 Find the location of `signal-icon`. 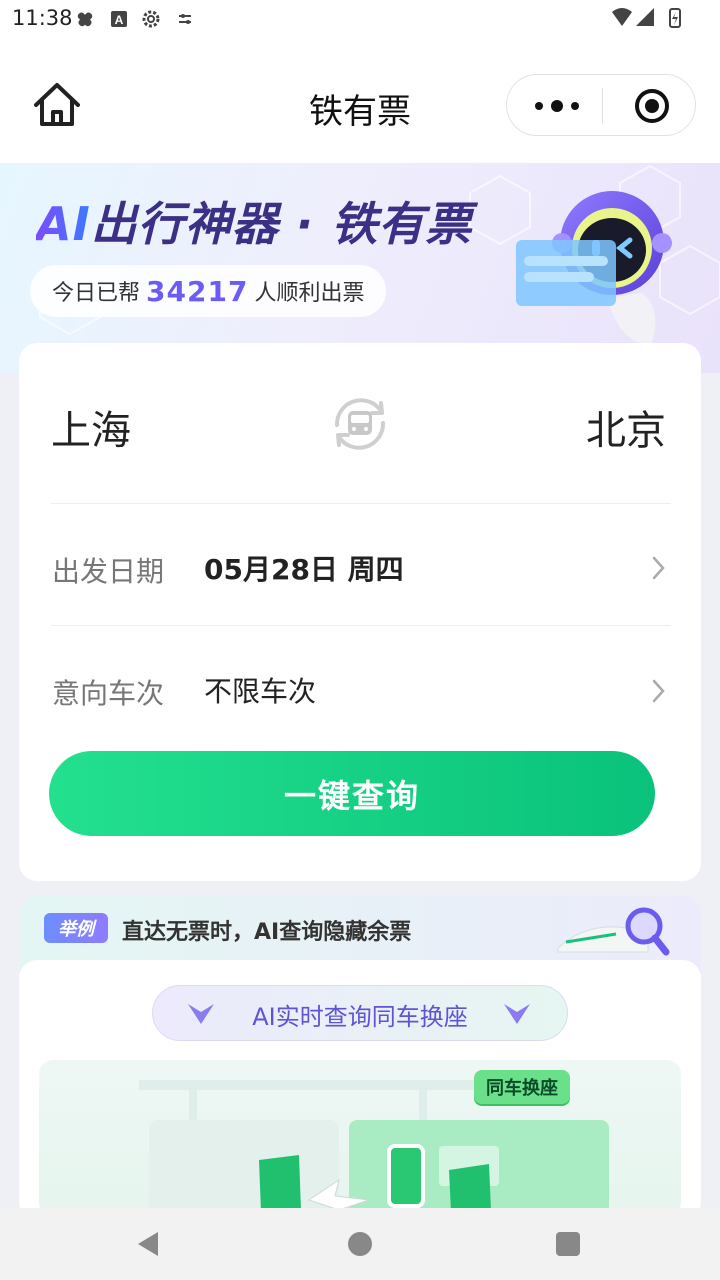

signal-icon is located at coordinates (645, 17).